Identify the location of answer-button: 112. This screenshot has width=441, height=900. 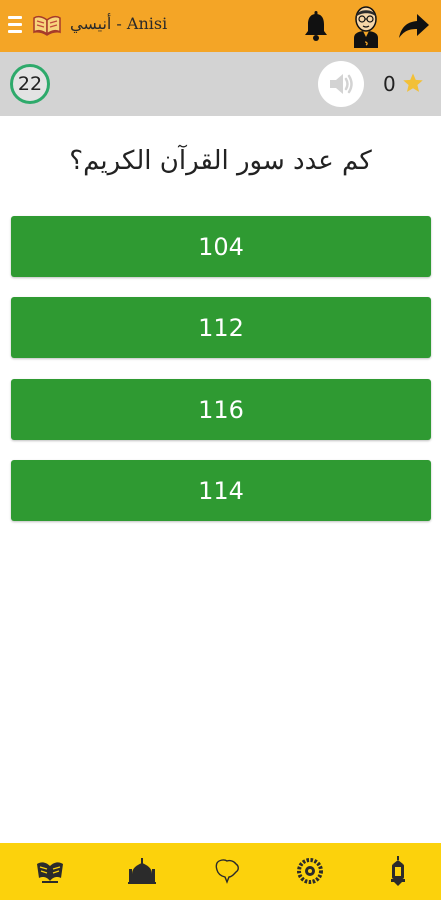
(221, 327).